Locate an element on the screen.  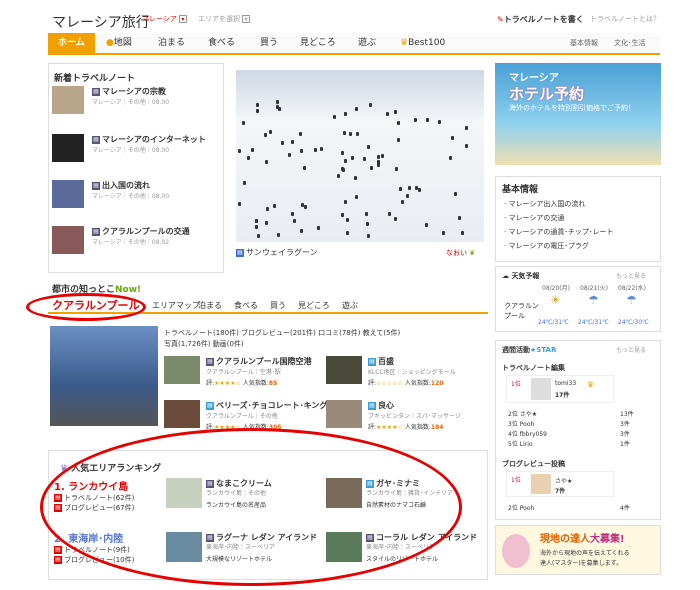
popularity-label: 人気指数: is located at coordinates (417, 427).